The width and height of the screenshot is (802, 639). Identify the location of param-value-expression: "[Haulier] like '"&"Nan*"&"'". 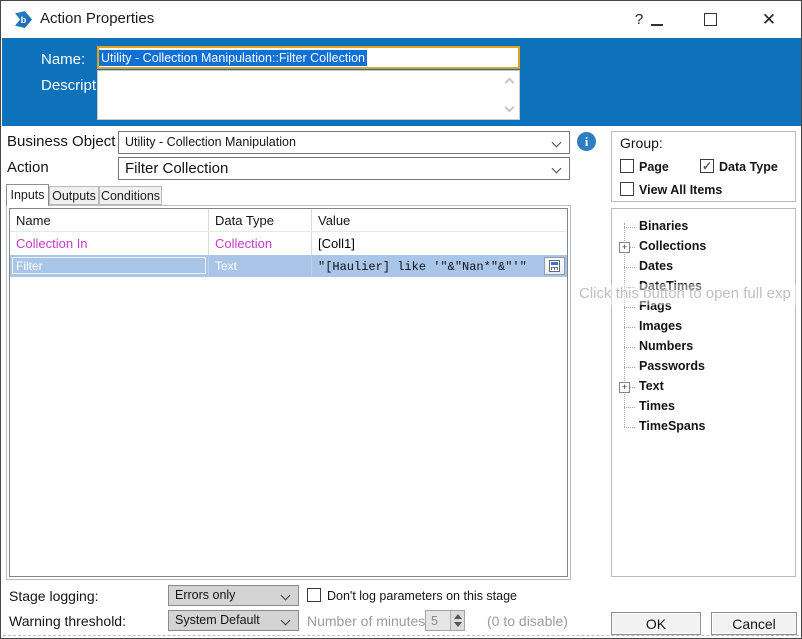
(439, 266).